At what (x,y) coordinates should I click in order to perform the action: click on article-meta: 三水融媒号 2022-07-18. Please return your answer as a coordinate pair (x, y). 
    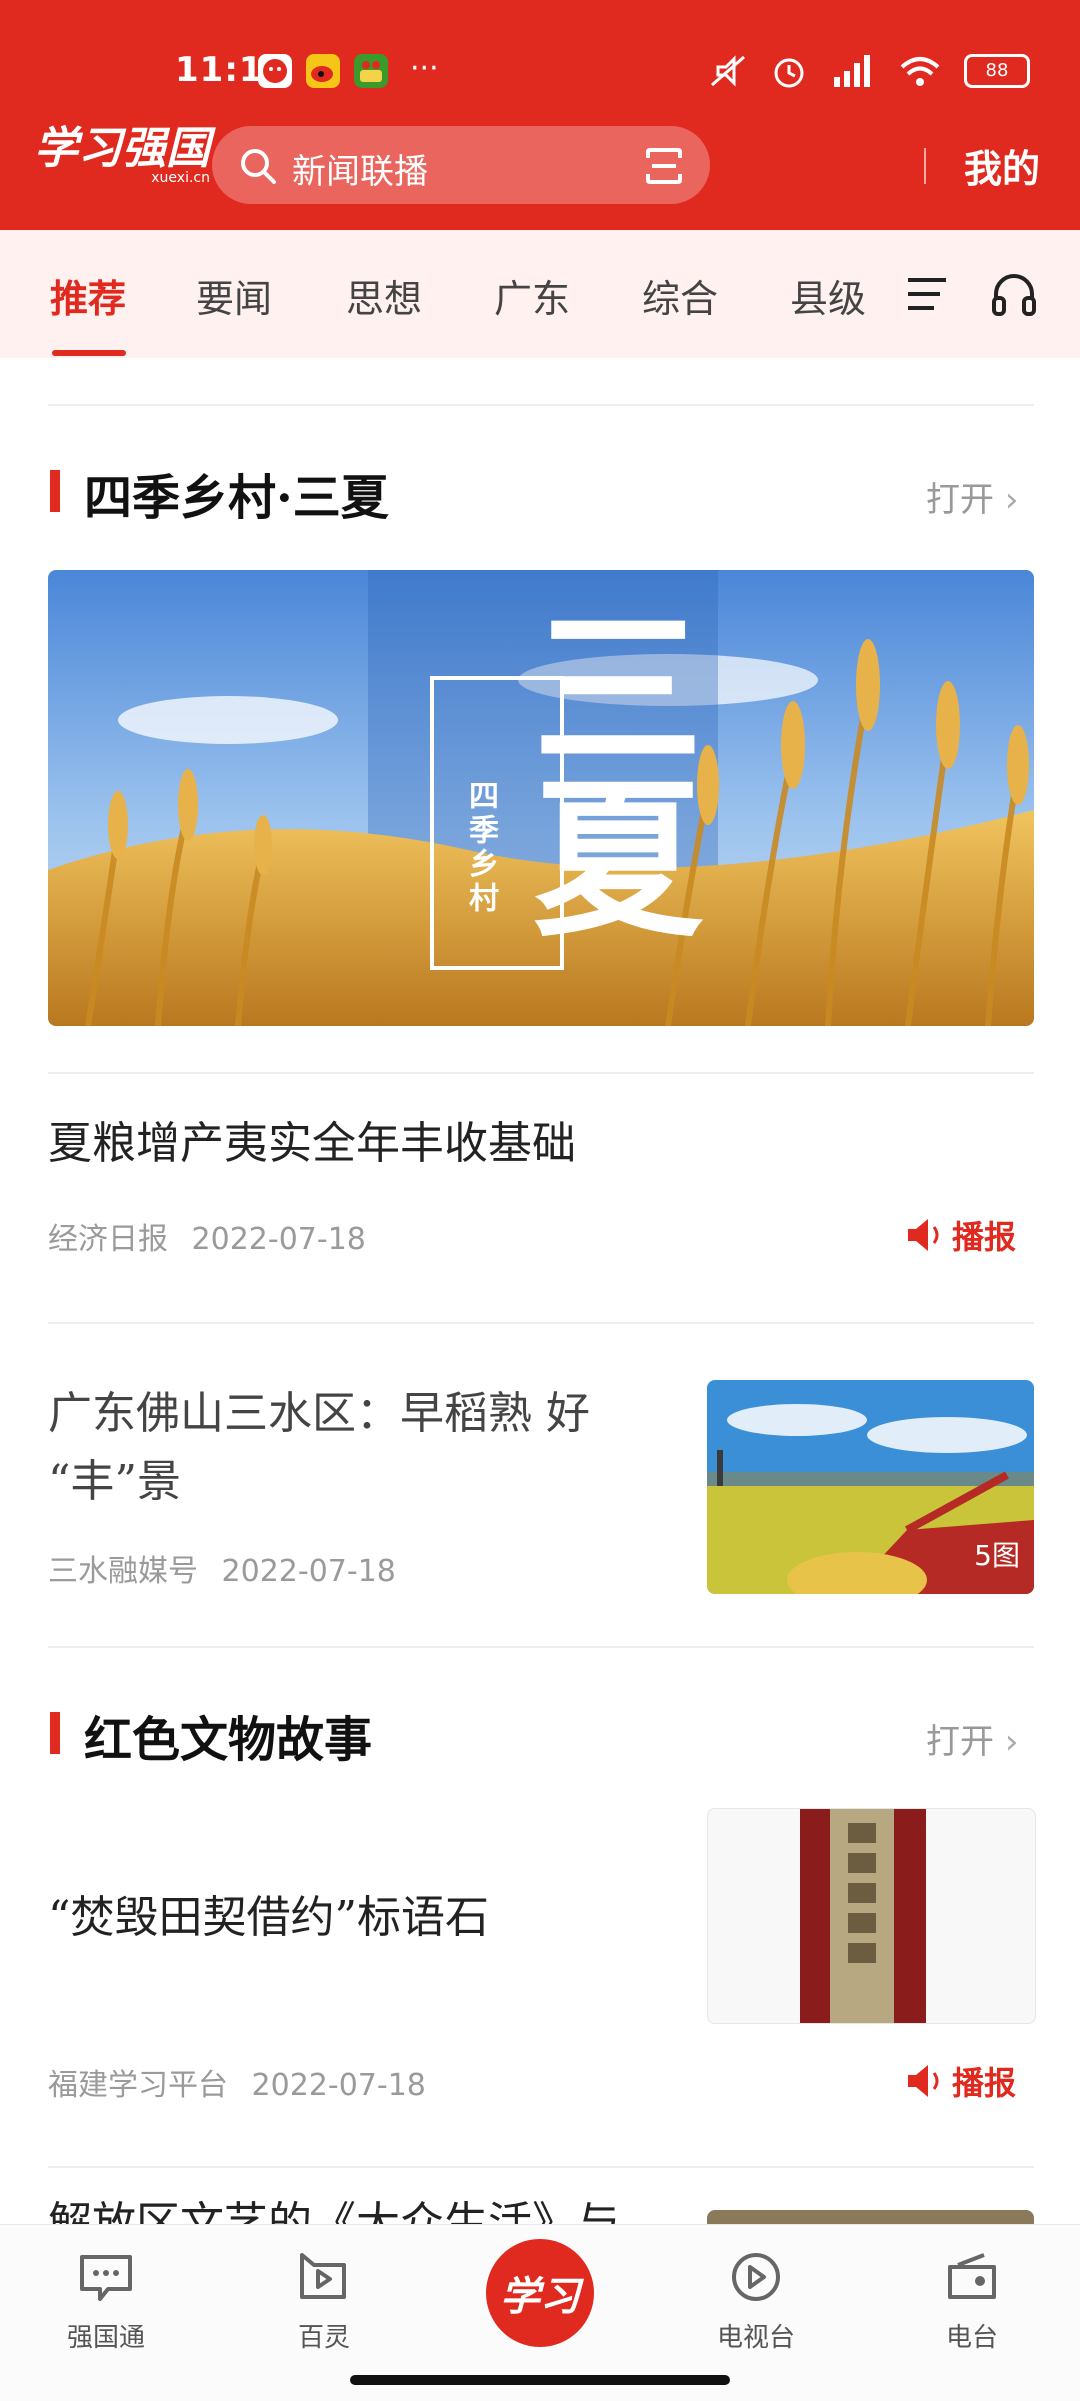
    Looking at the image, I should click on (222, 1568).